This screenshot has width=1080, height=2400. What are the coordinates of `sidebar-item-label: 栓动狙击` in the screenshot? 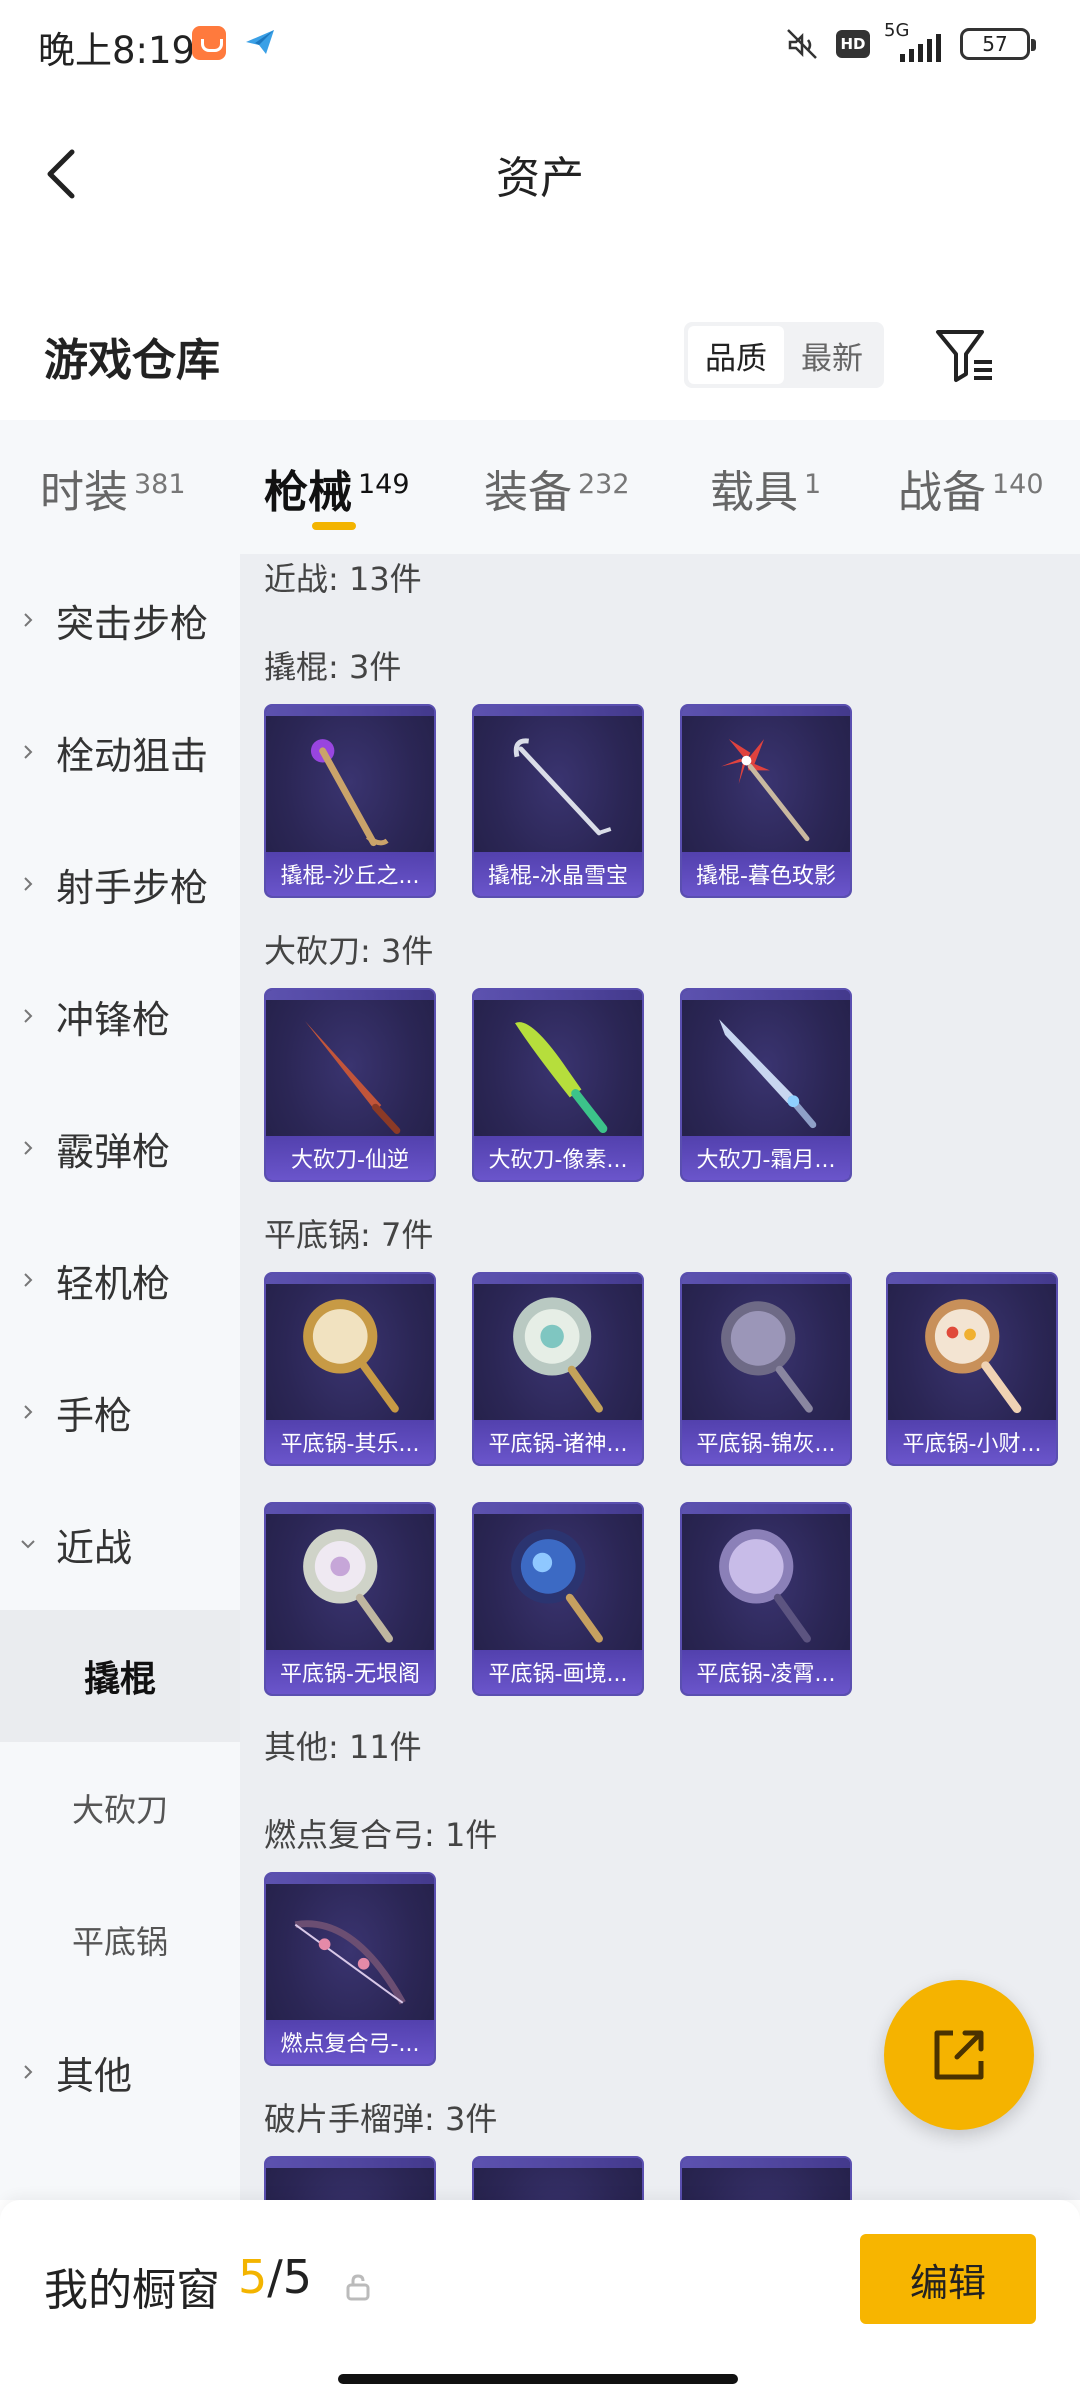 It's located at (132, 755).